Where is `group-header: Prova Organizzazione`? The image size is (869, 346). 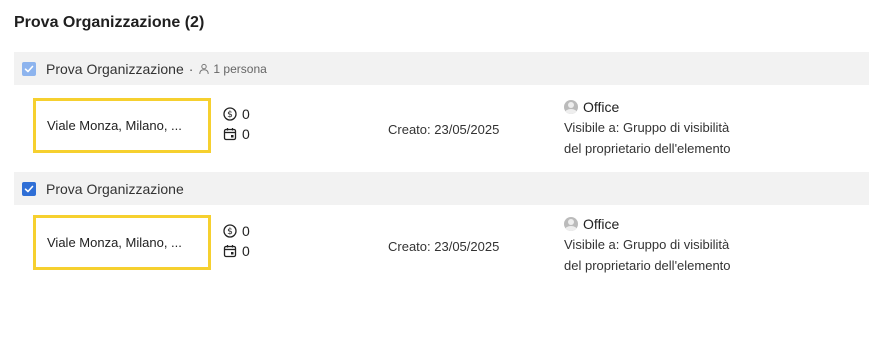 group-header: Prova Organizzazione is located at coordinates (441, 188).